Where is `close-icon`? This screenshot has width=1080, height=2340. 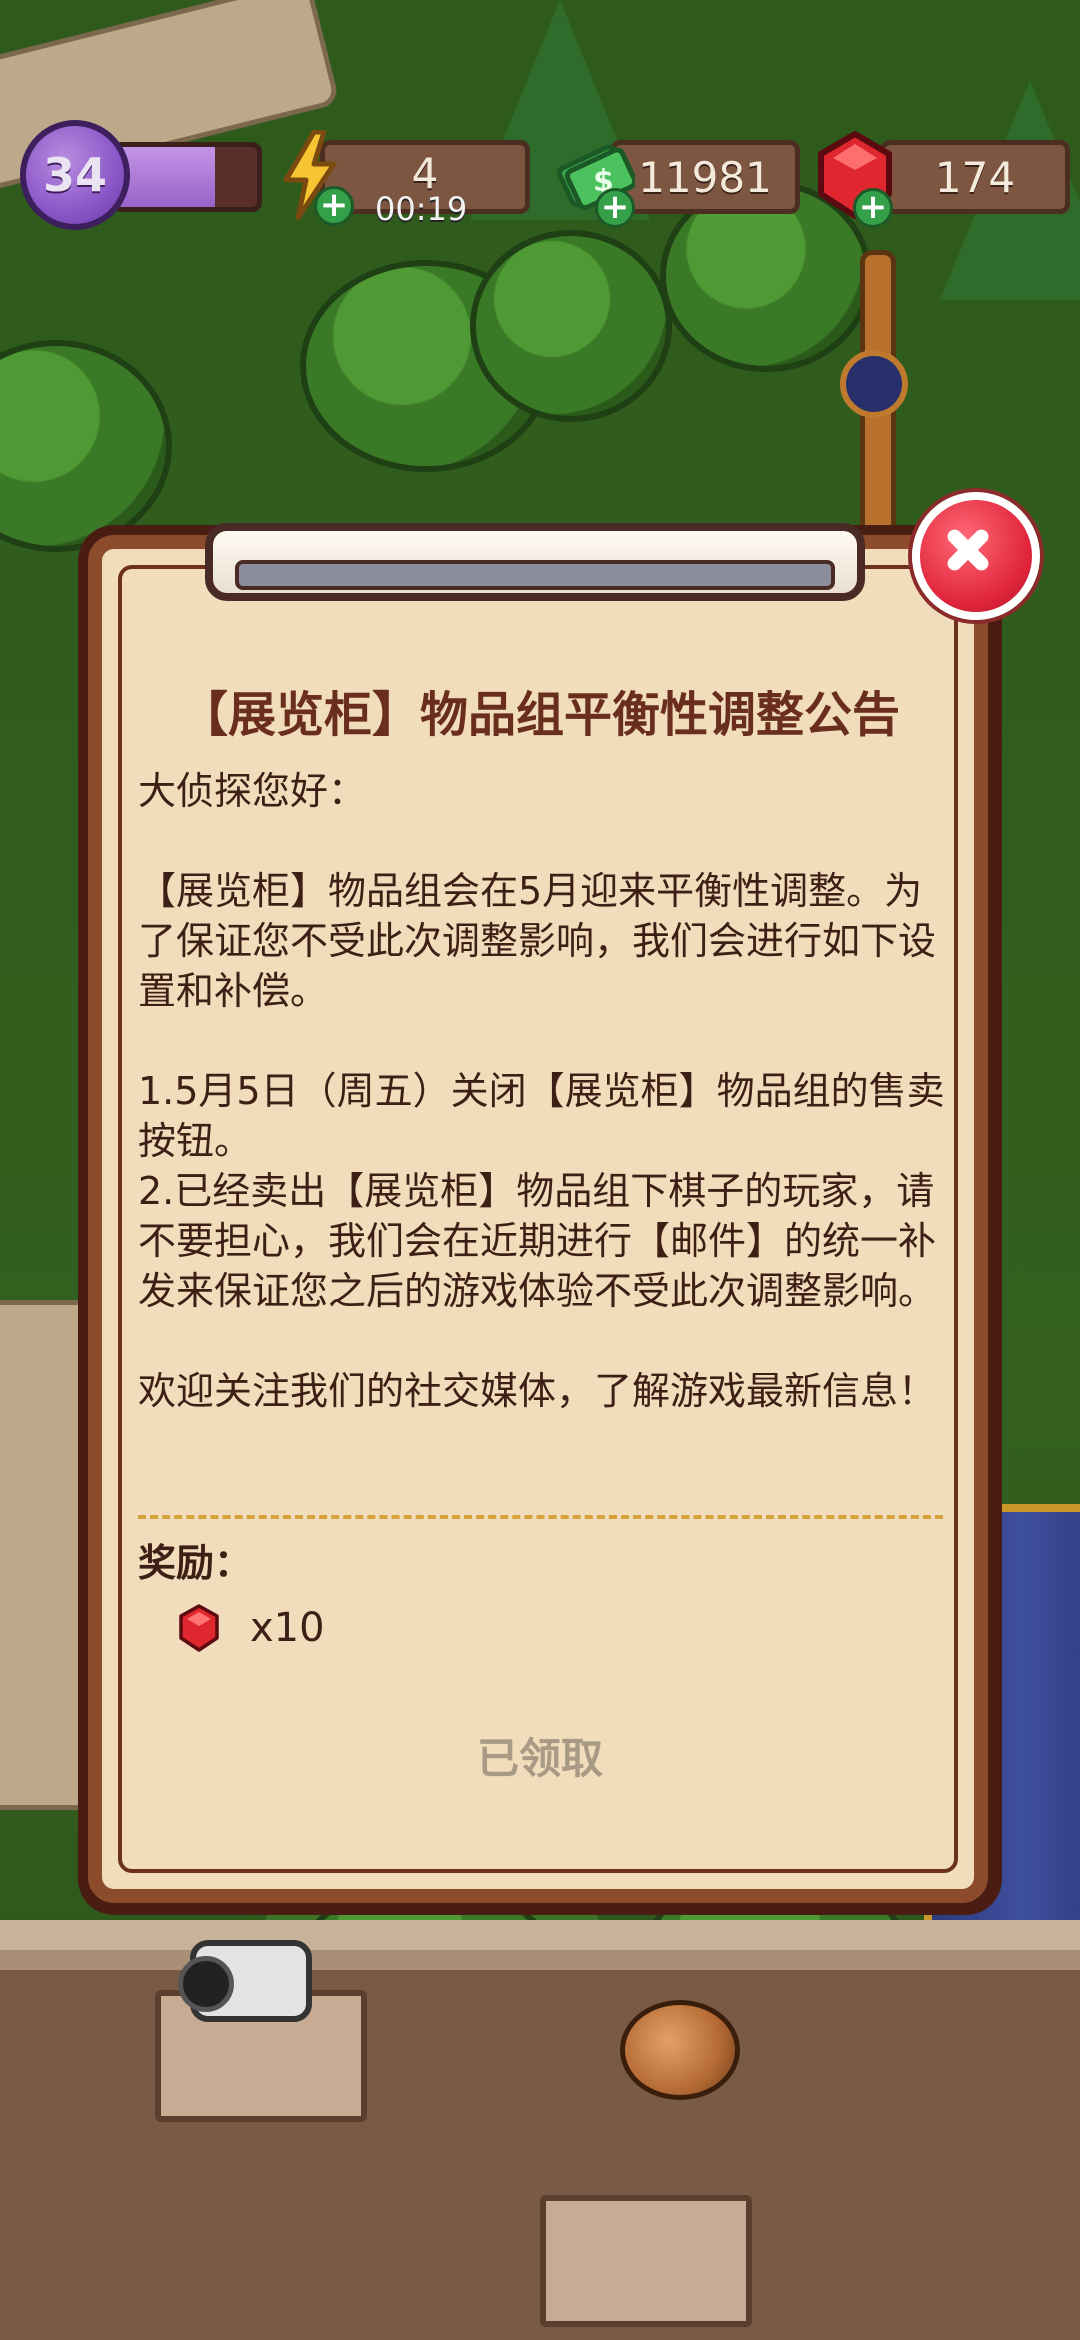
close-icon is located at coordinates (976, 556).